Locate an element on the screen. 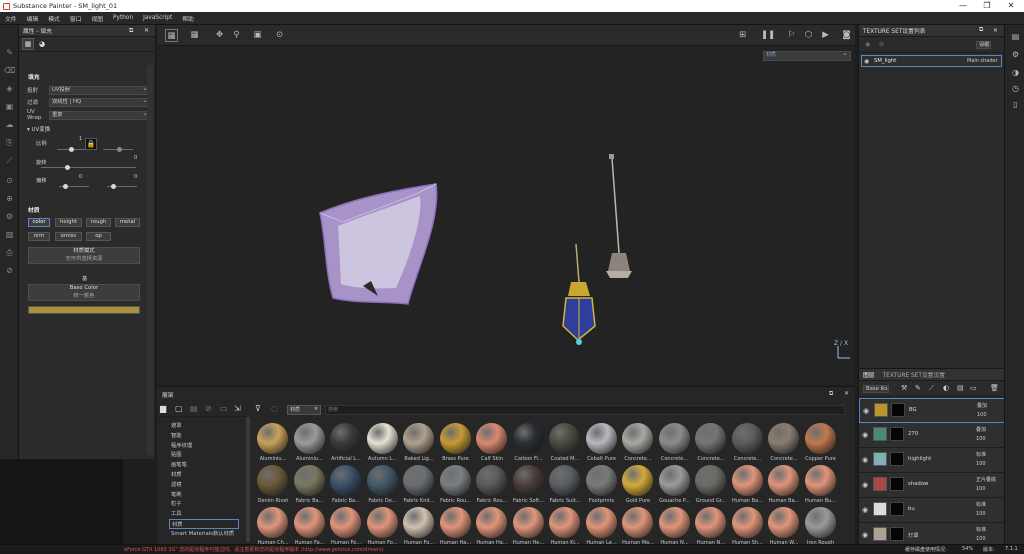 Image resolution: width=1024 pixels, height=554 pixels. material-mode-button: 材质模式 无可供选择资源 is located at coordinates (84, 255).